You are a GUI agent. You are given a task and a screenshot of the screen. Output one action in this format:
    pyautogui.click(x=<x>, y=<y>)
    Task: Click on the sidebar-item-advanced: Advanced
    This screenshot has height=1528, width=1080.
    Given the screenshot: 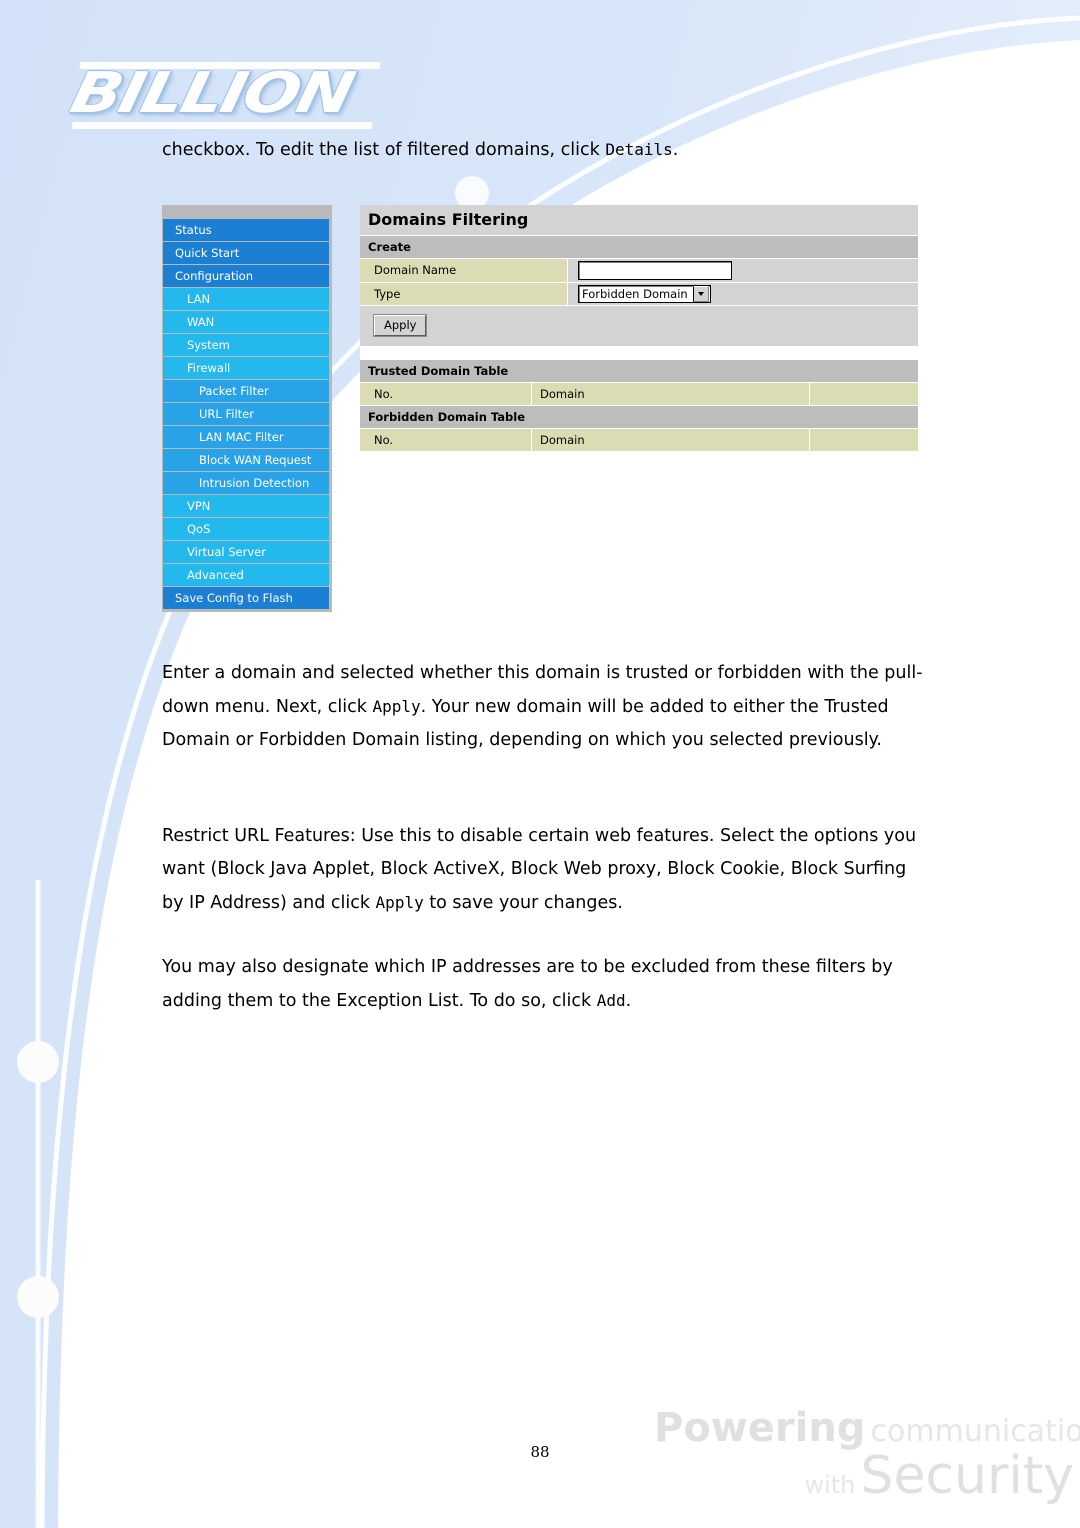 What is the action you would take?
    pyautogui.click(x=246, y=575)
    